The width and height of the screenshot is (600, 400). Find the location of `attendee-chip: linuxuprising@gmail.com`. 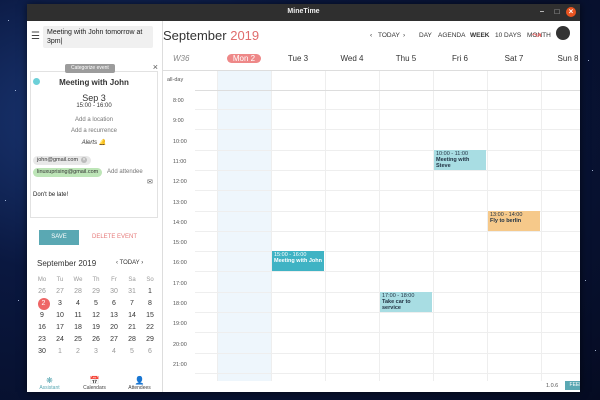

attendee-chip: linuxuprising@gmail.com is located at coordinates (68, 172).